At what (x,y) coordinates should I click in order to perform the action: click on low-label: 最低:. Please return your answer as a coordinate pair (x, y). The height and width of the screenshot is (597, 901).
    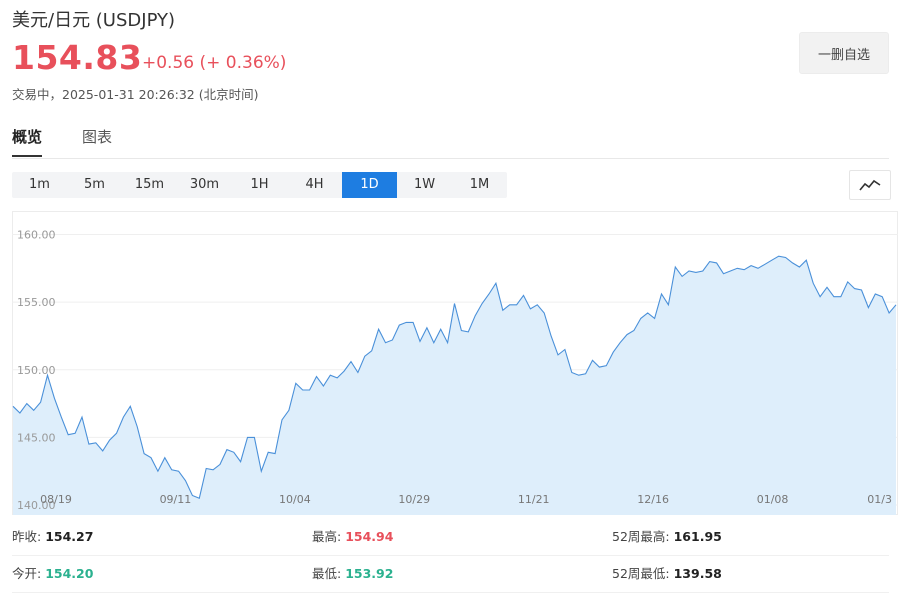
    Looking at the image, I should click on (327, 573).